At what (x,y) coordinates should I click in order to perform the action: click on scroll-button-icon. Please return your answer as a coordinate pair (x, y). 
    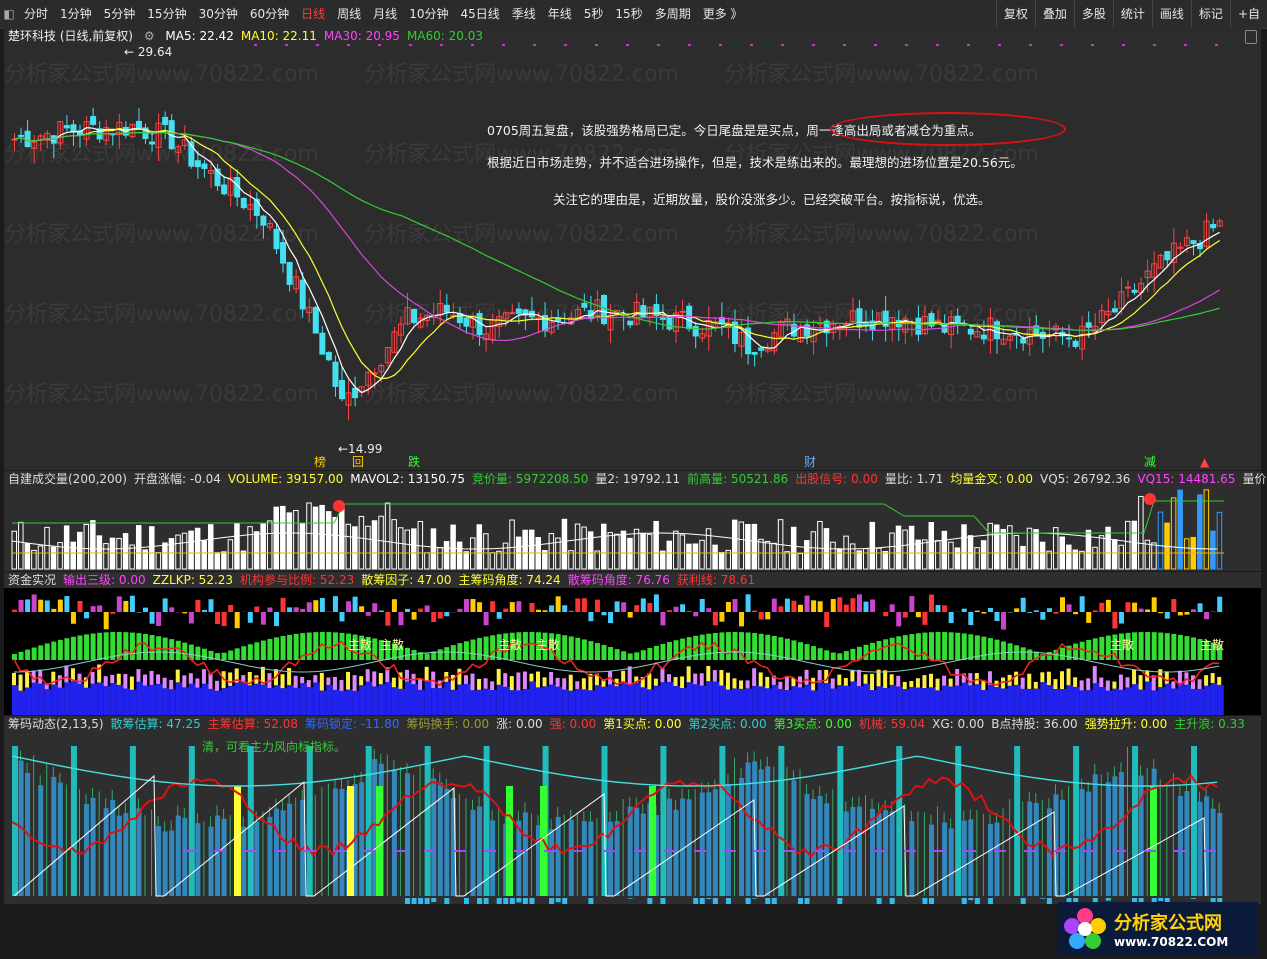
    Looking at the image, I should click on (1251, 37).